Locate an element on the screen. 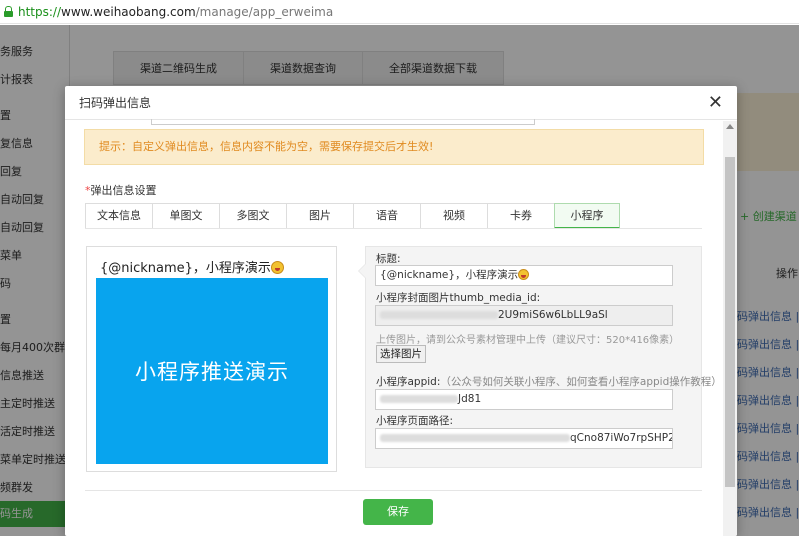 The image size is (799, 536). message-preview: {@nickname}，小程序演示 小程序推送演示 is located at coordinates (211, 359).